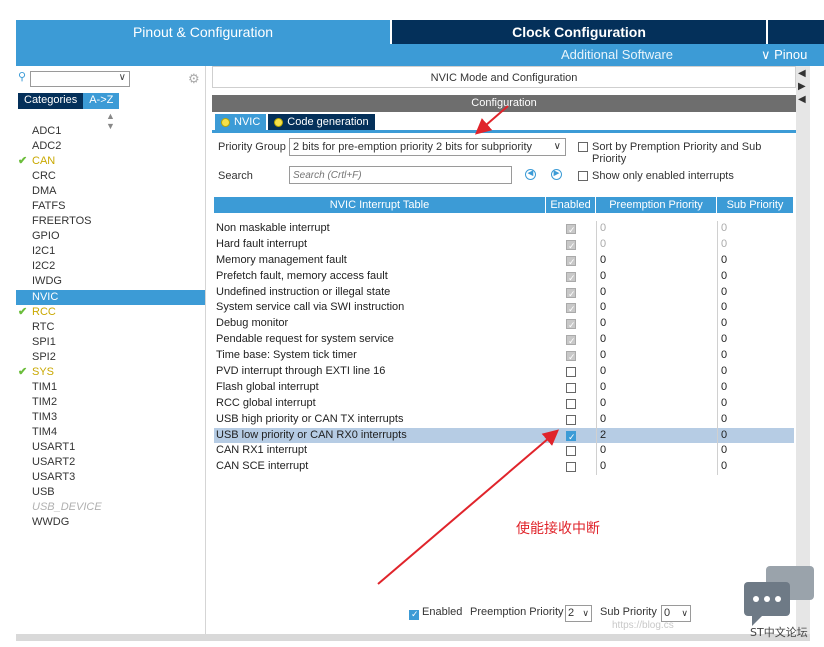 Image resolution: width=824 pixels, height=647 pixels. Describe the element at coordinates (504, 341) in the screenshot. I see `table-row: Pendable request for system service 00` at that location.